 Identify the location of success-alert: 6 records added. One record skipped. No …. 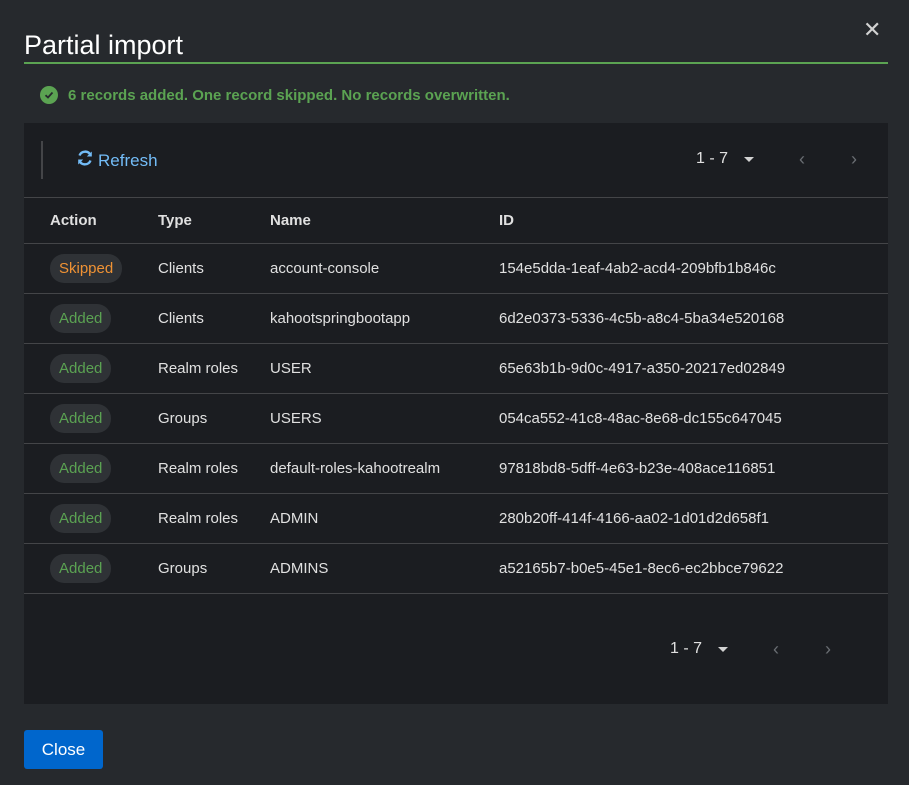
(275, 95).